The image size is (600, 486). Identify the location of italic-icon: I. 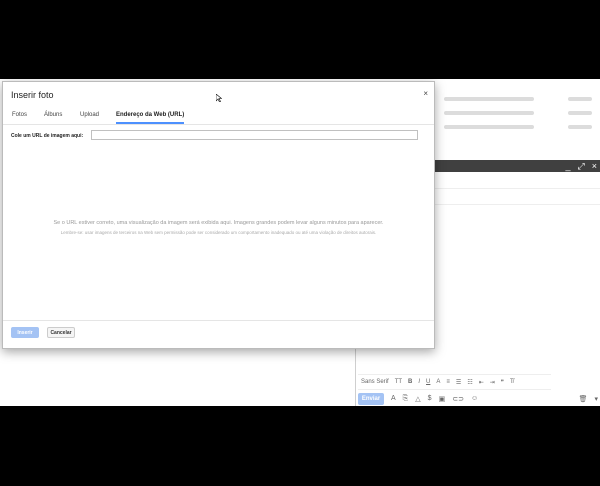
(419, 382).